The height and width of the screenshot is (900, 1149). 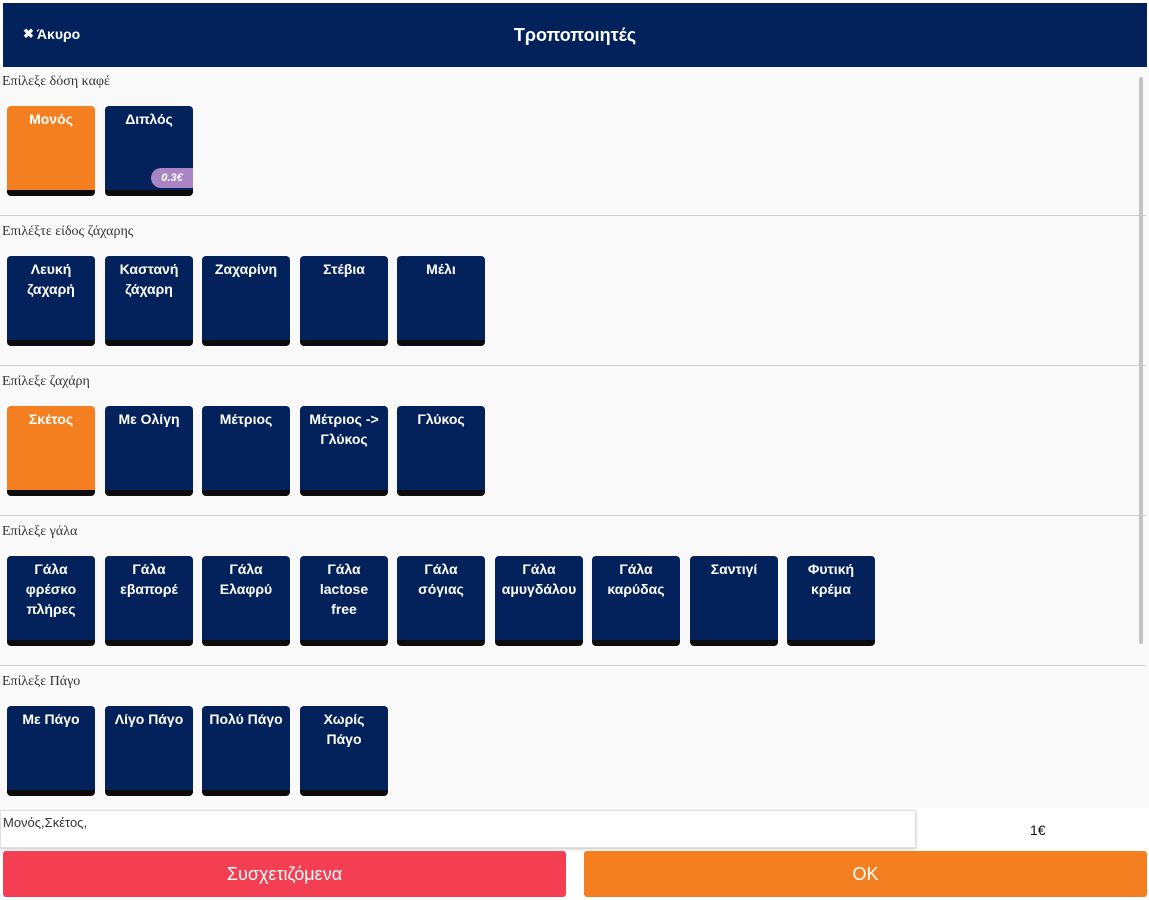 I want to click on modifier-option-label: Πολύ Πάγο, so click(x=246, y=719).